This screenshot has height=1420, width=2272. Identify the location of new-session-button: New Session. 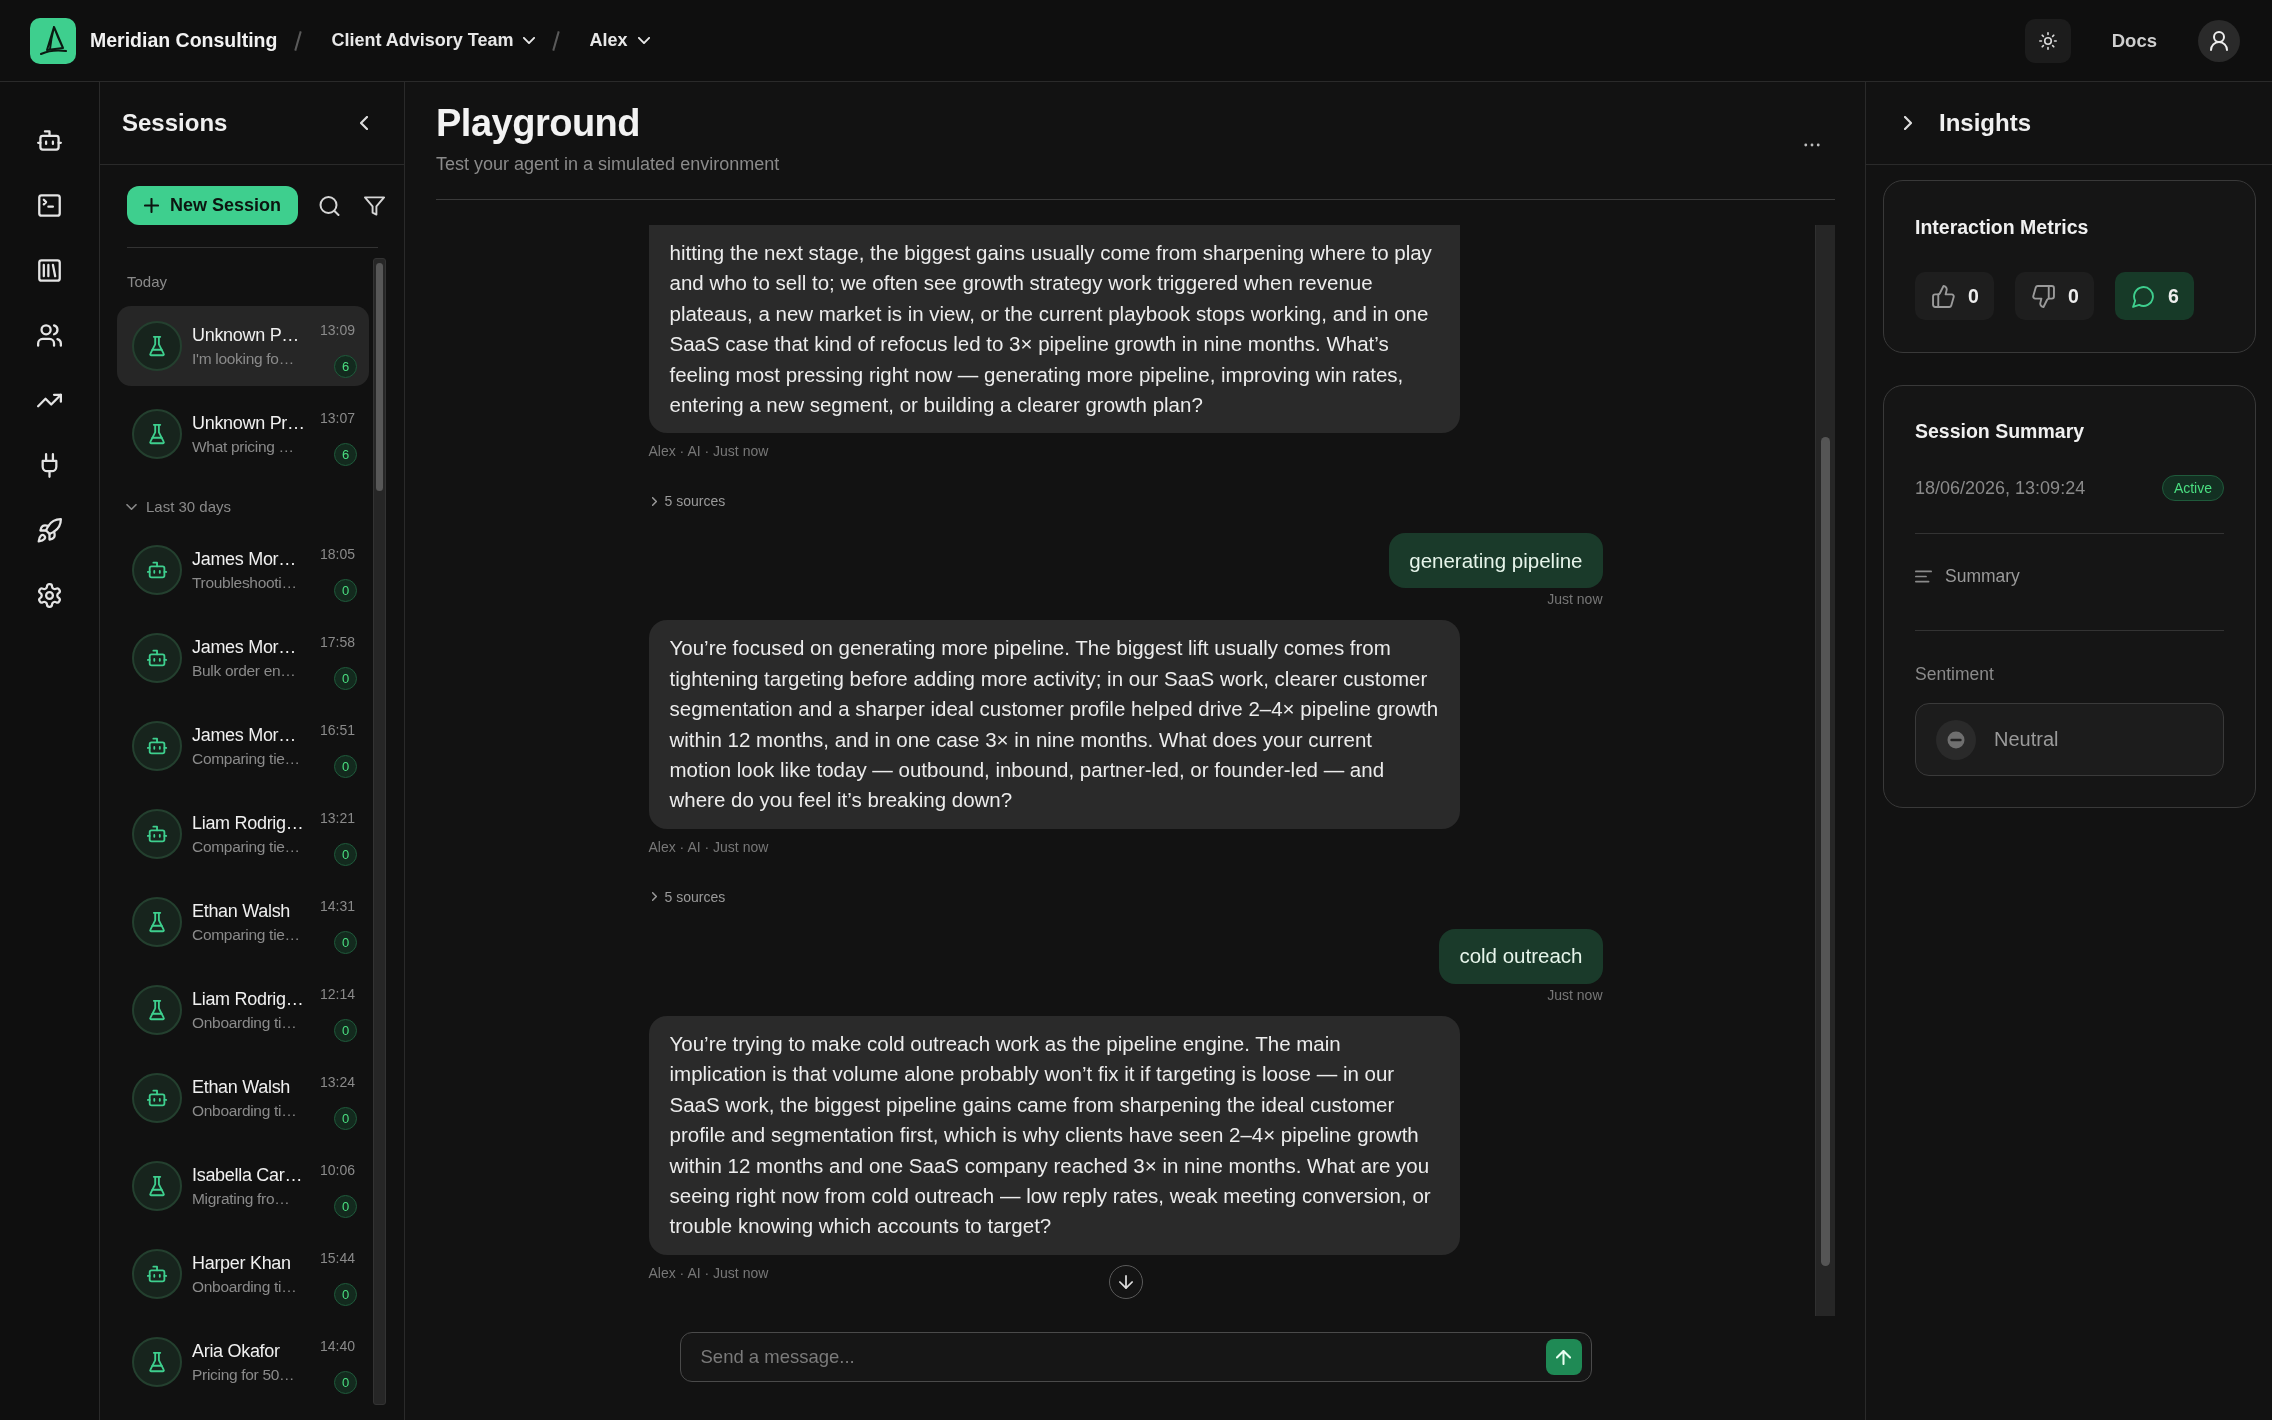
(213, 205).